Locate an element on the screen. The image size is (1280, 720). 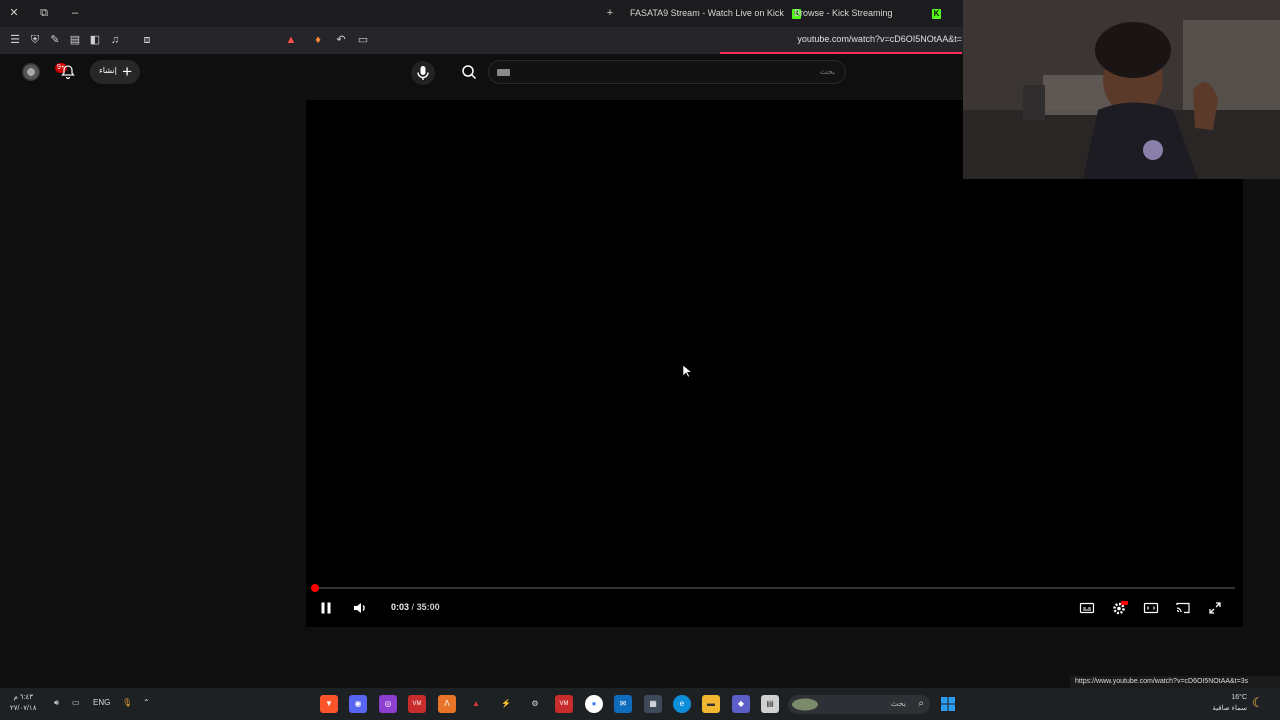
tabs-icon: ▤ is located at coordinates (75, 40).